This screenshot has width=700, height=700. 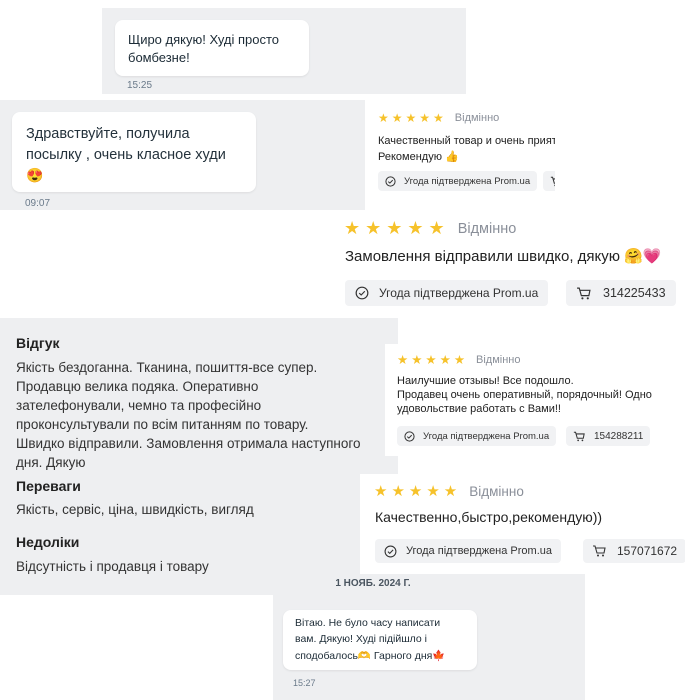 What do you see at coordinates (48, 542) in the screenshot?
I see `cons-title: Недоліки` at bounding box center [48, 542].